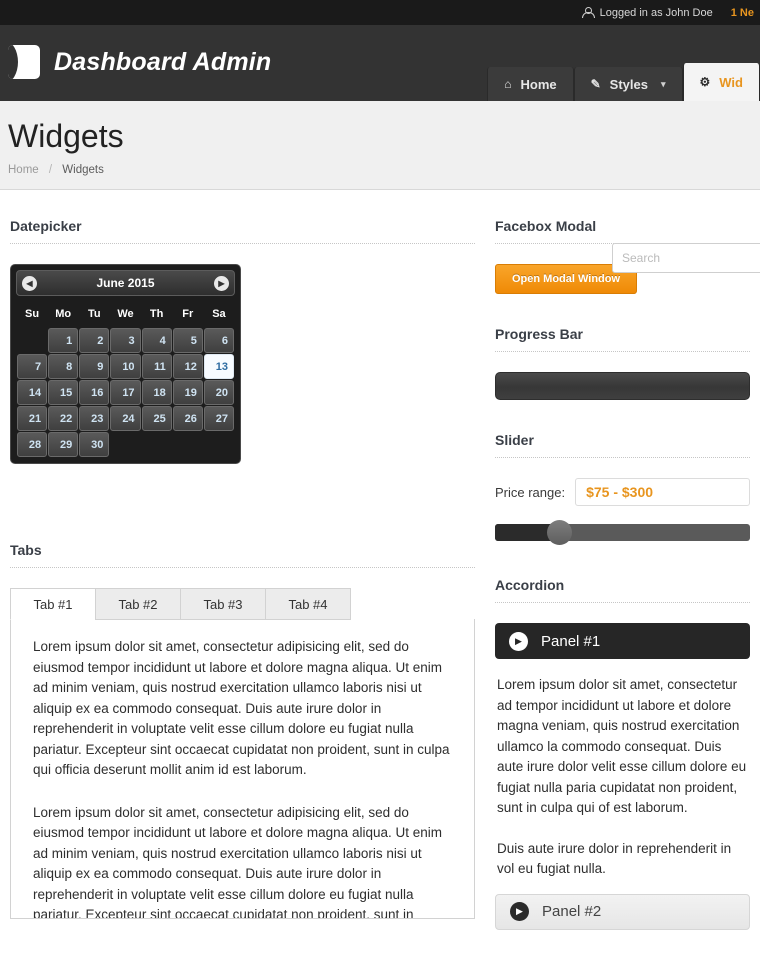 The width and height of the screenshot is (760, 980). What do you see at coordinates (622, 911) in the screenshot?
I see `accordion-header-2: ▶ Panel #2` at bounding box center [622, 911].